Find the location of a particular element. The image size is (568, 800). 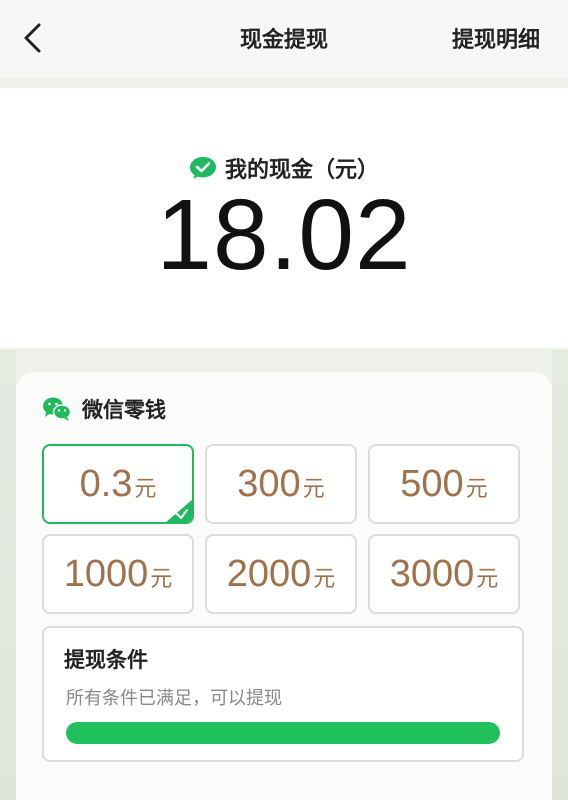

amount-value: 2000 is located at coordinates (269, 574).